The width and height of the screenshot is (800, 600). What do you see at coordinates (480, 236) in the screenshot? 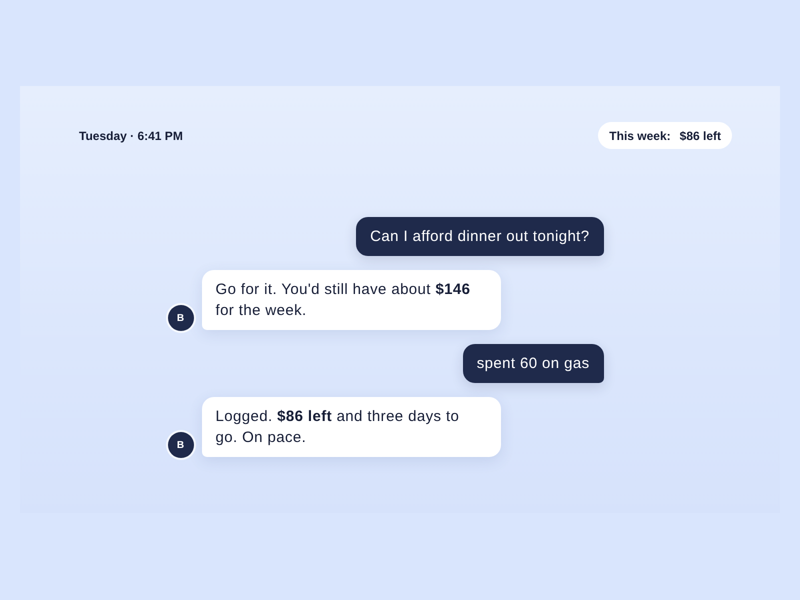
I see `message-bubble: Can I afford dinner out tonight?` at bounding box center [480, 236].